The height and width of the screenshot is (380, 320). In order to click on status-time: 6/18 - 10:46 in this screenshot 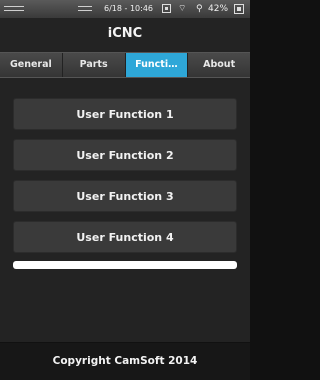, I will do `click(128, 8)`.